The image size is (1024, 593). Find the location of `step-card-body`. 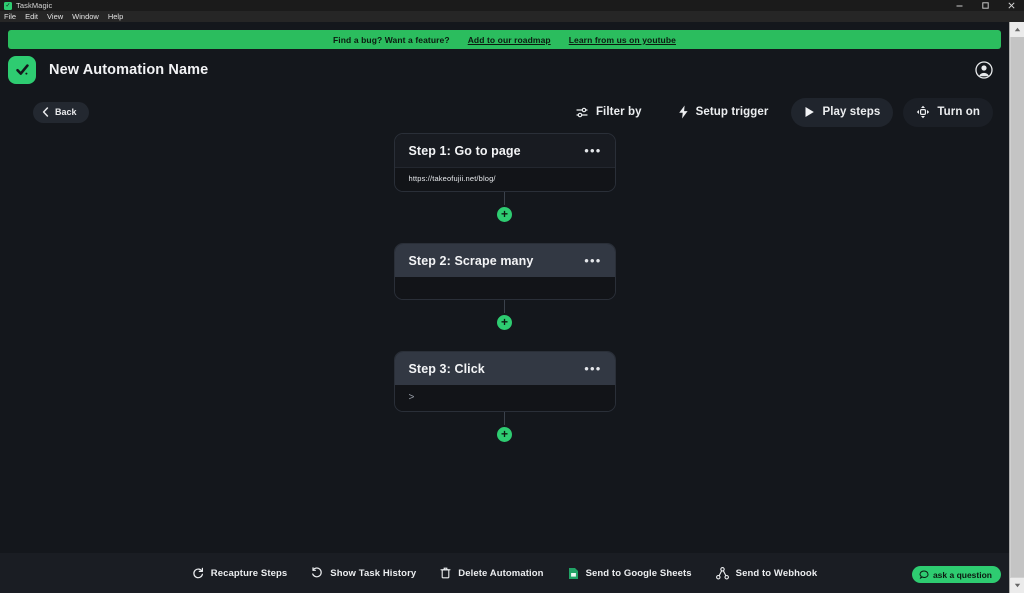

step-card-body is located at coordinates (504, 288).